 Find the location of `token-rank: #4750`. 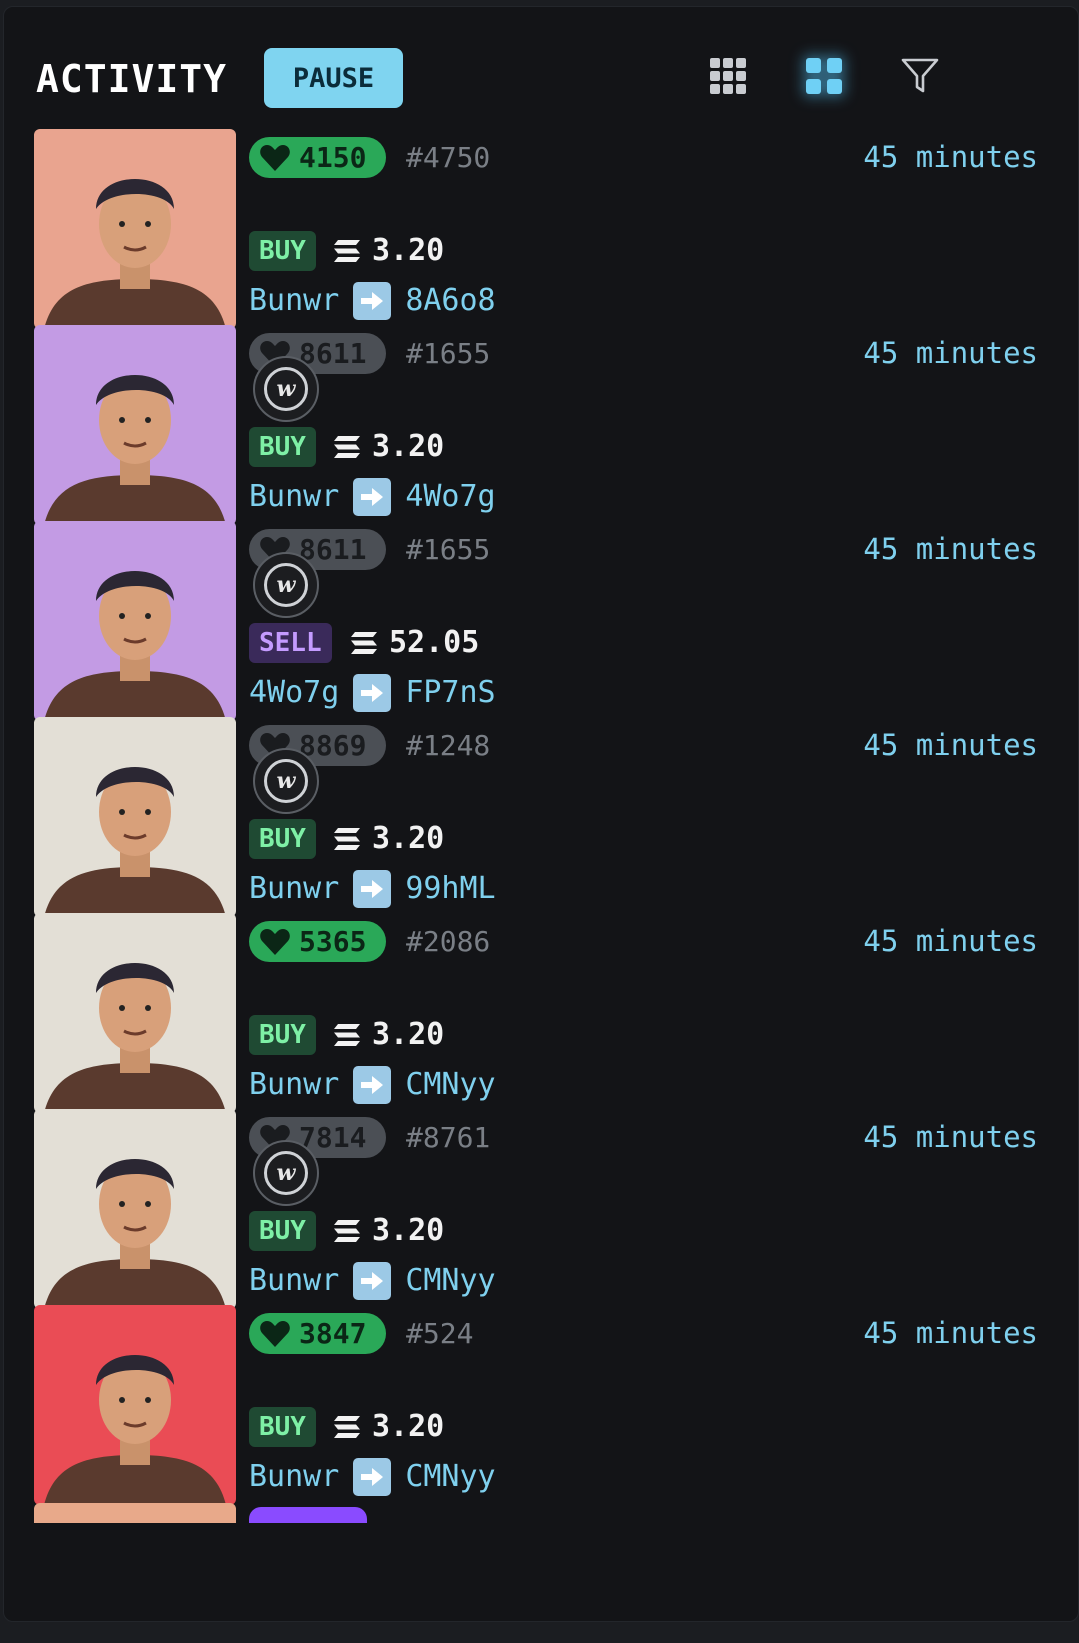

token-rank: #4750 is located at coordinates (448, 157).